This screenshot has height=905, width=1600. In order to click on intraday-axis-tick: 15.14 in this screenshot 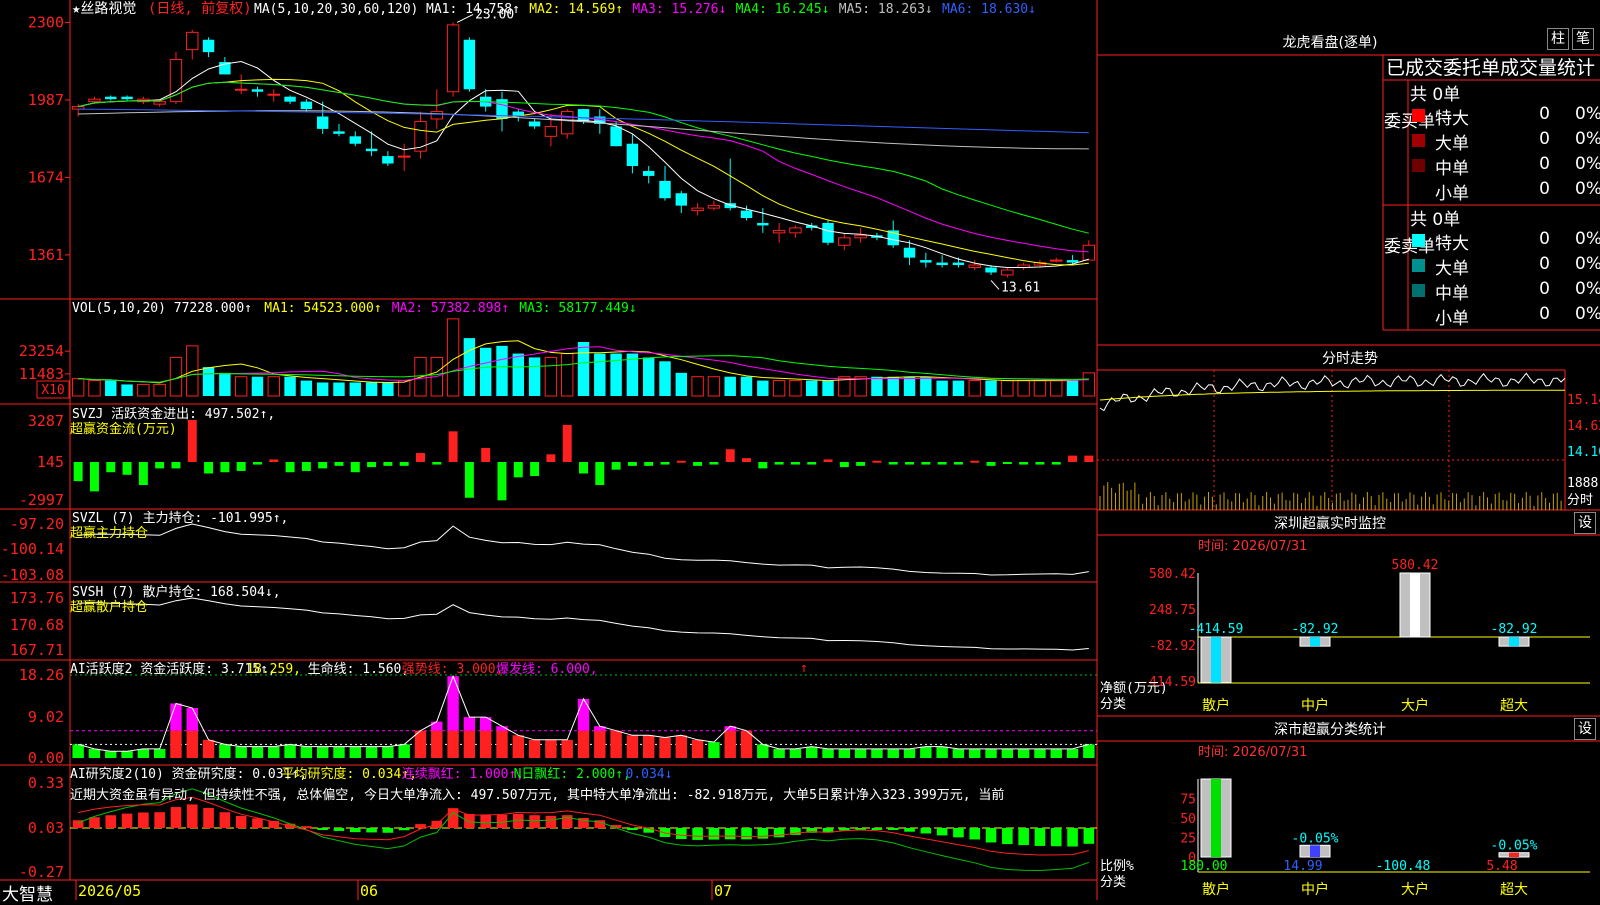, I will do `click(1583, 400)`.